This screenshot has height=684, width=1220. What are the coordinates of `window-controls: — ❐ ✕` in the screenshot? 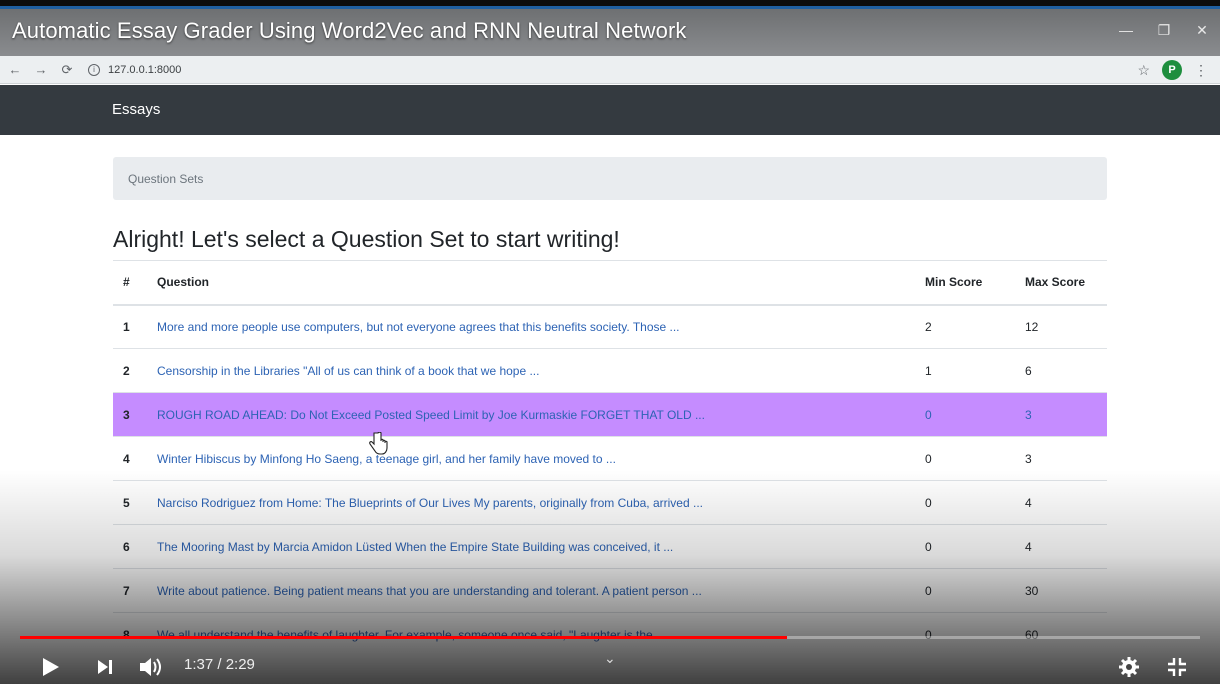 It's located at (1164, 30).